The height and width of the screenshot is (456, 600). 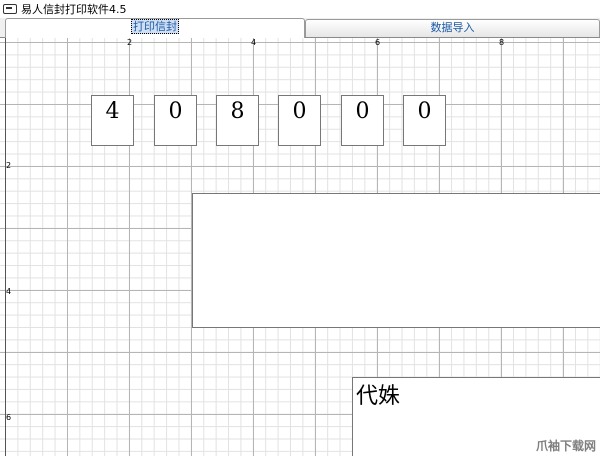 I want to click on postcode-box-6: 0, so click(x=424, y=120).